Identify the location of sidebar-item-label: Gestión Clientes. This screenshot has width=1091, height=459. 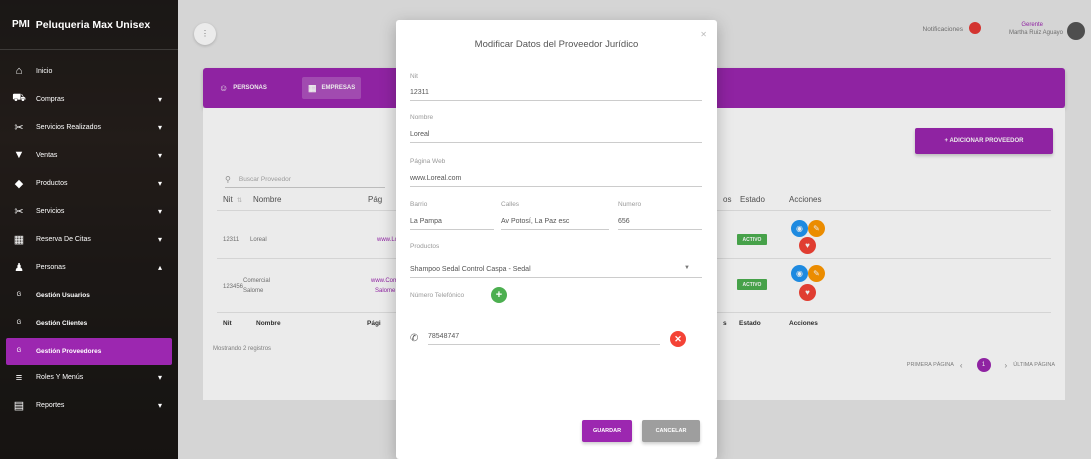
(62, 323).